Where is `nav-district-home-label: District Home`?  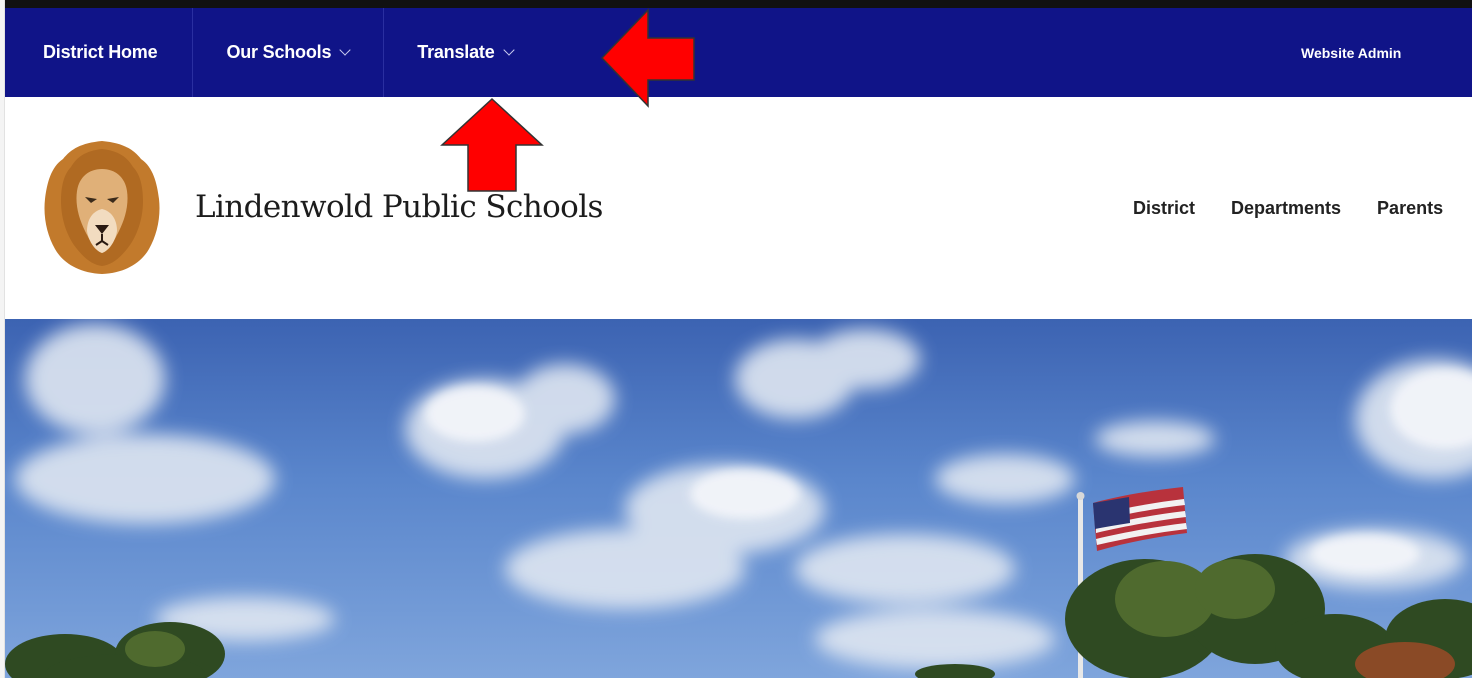
nav-district-home-label: District Home is located at coordinates (100, 52).